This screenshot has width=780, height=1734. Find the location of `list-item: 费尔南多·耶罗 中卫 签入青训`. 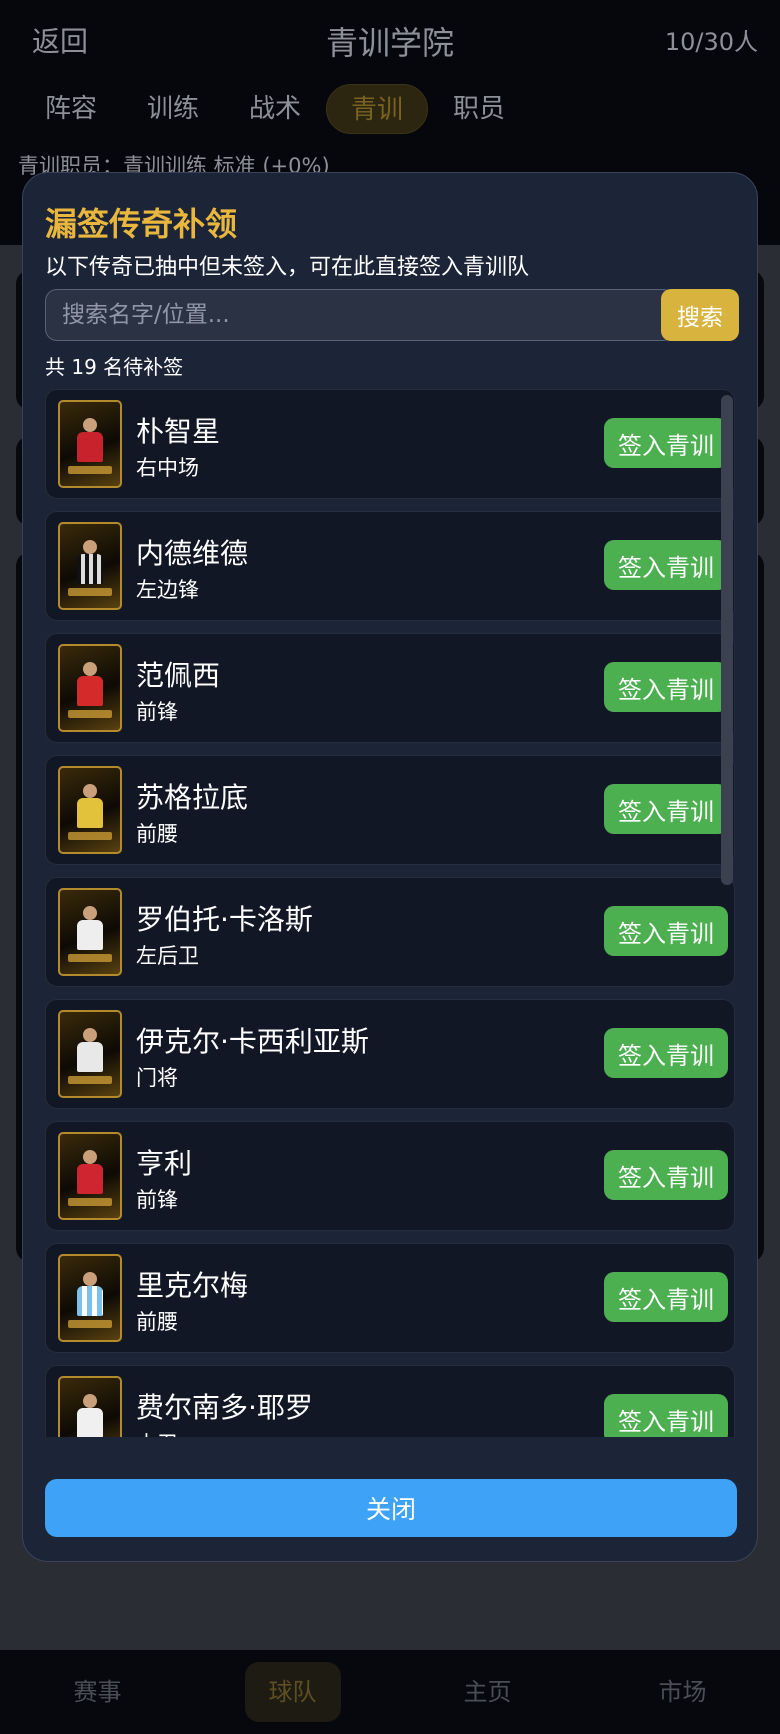

list-item: 费尔南多·耶罗 中卫 签入青训 is located at coordinates (390, 1401).